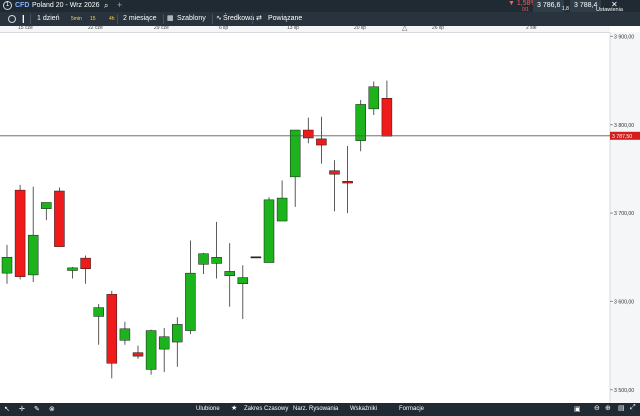 This screenshot has height=416, width=640. Describe the element at coordinates (577, 409) in the screenshot. I see `lock-icon: ▣` at that location.